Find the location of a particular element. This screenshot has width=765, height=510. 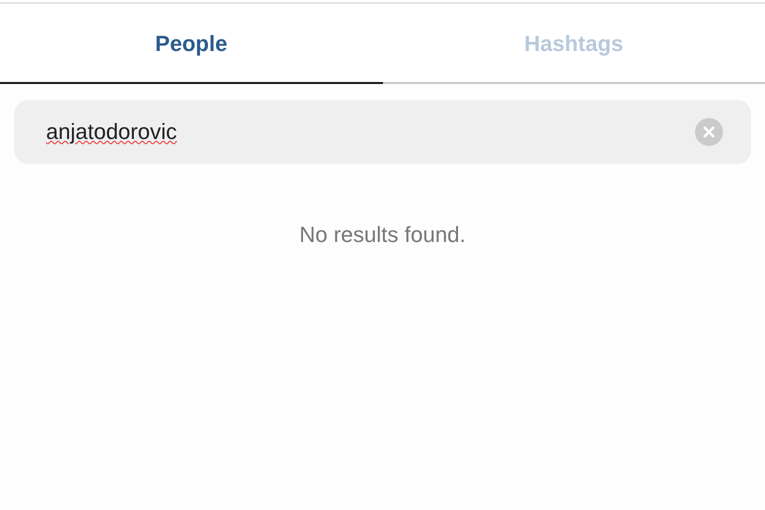

search-field: anjatodorovic is located at coordinates (382, 132).